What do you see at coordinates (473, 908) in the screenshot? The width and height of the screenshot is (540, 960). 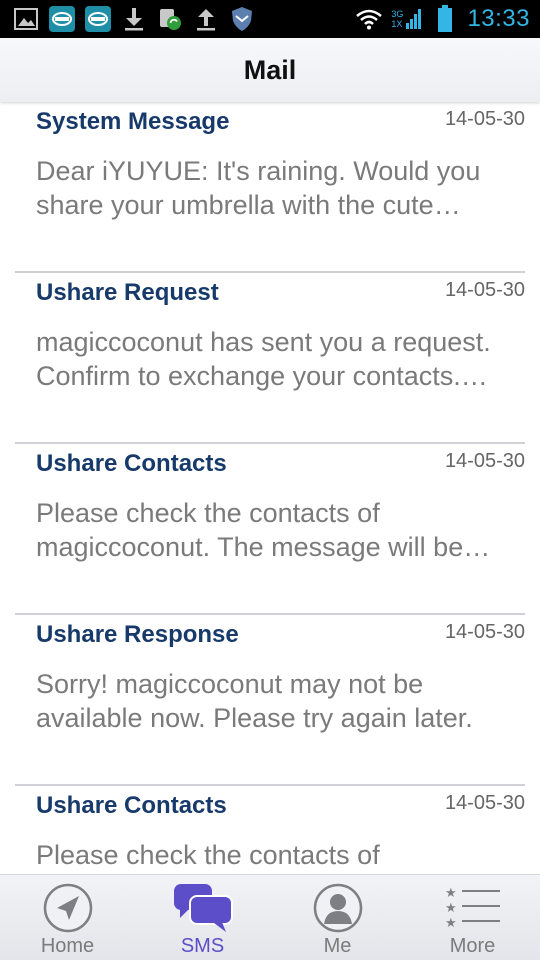 I see `star-list-icon: ★ ★ ★` at bounding box center [473, 908].